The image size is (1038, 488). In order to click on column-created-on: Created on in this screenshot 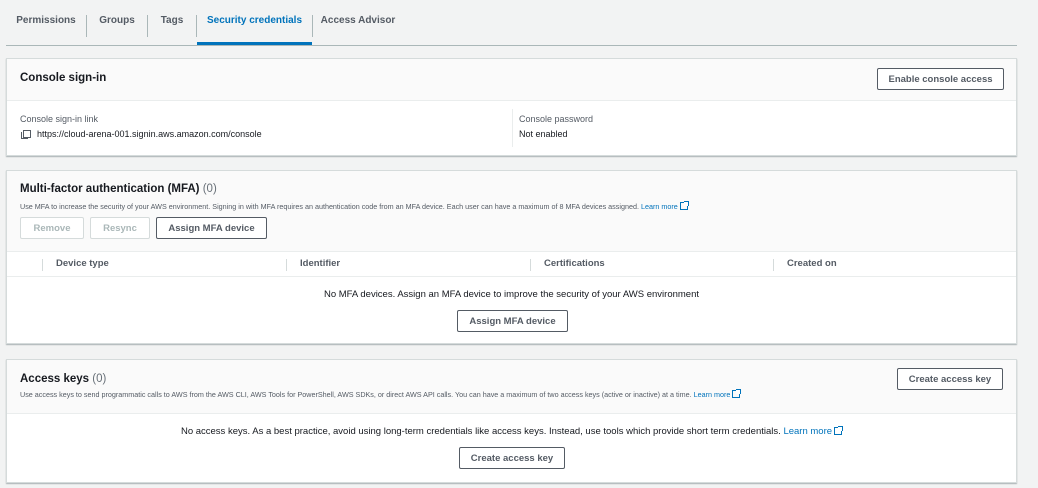, I will do `click(812, 263)`.